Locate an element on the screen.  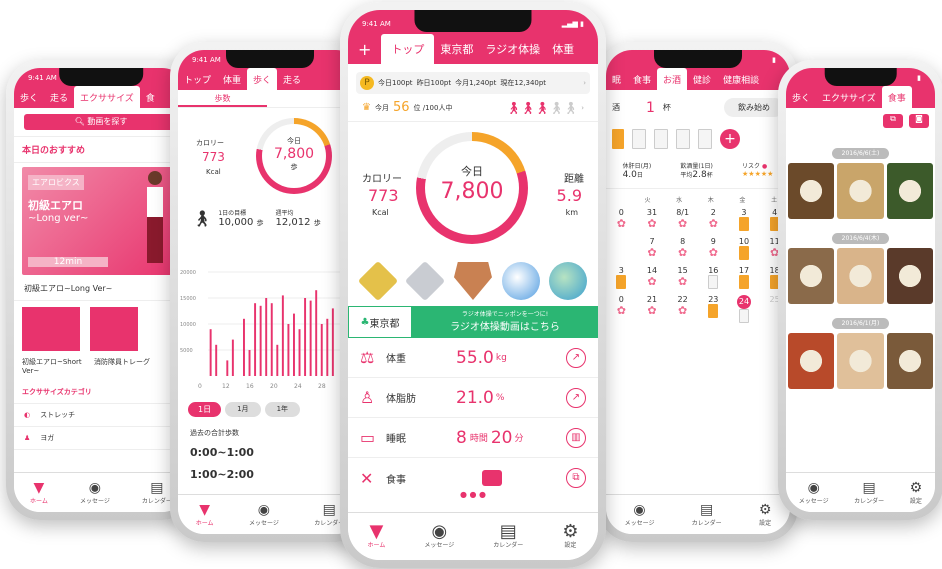
tab-alcohol: お酒 is located at coordinates (672, 79).